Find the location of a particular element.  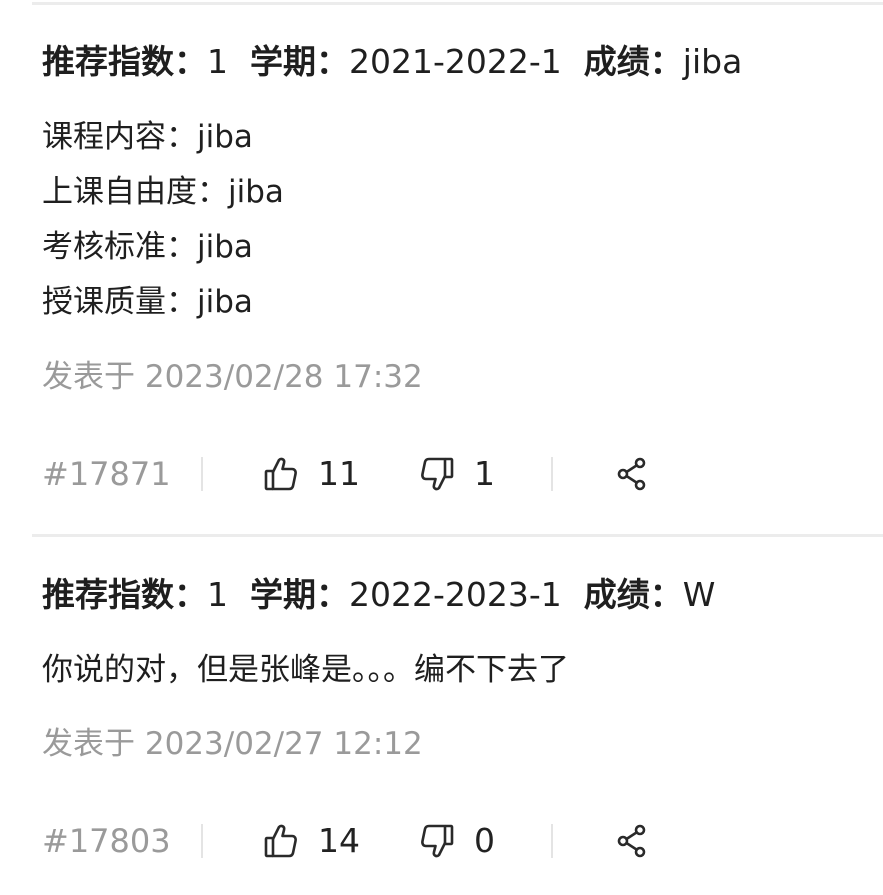

posted-time: 发表于 2023/02/28 17:32 is located at coordinates (232, 377).